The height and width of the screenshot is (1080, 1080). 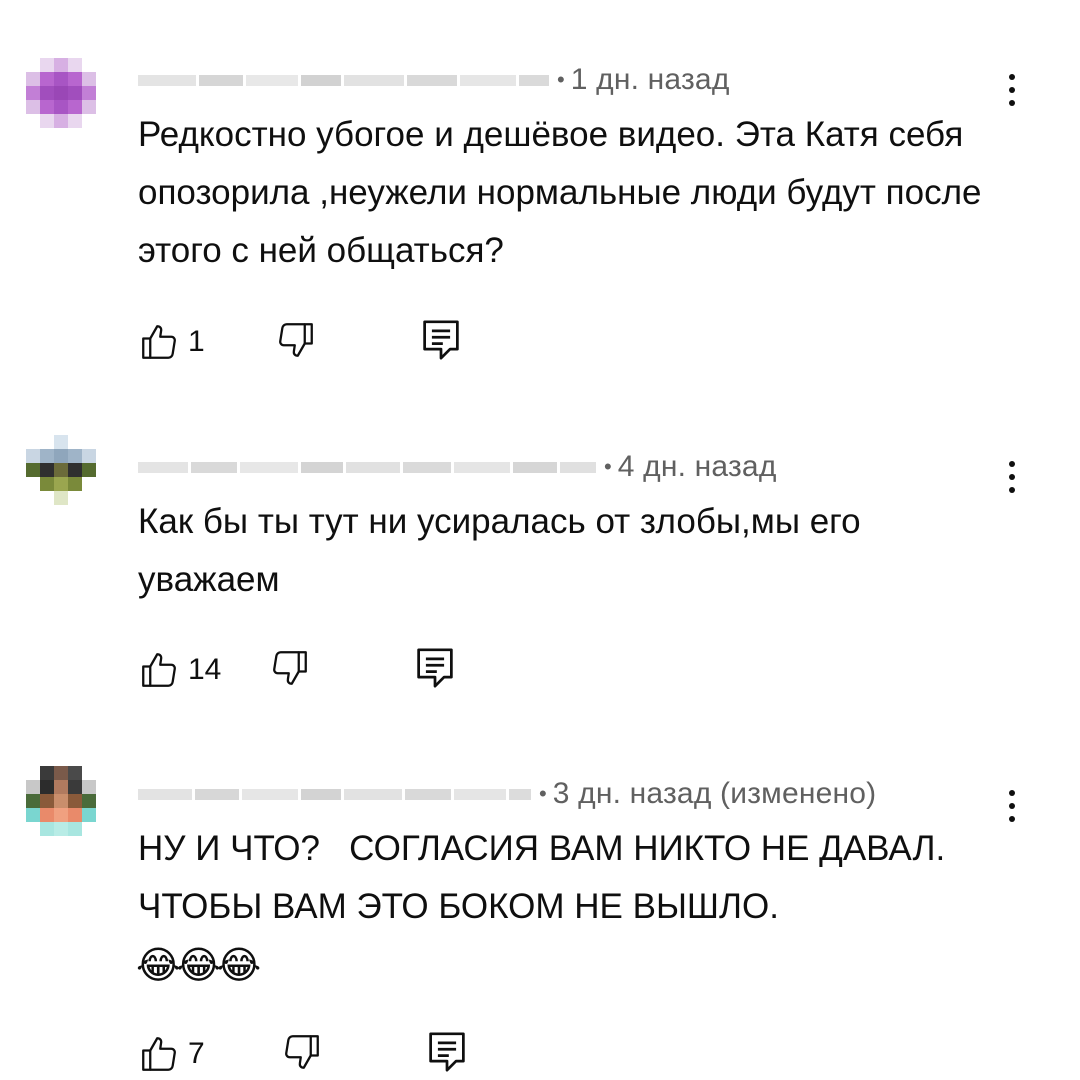 I want to click on like-button: 7, so click(x=171, y=1054).